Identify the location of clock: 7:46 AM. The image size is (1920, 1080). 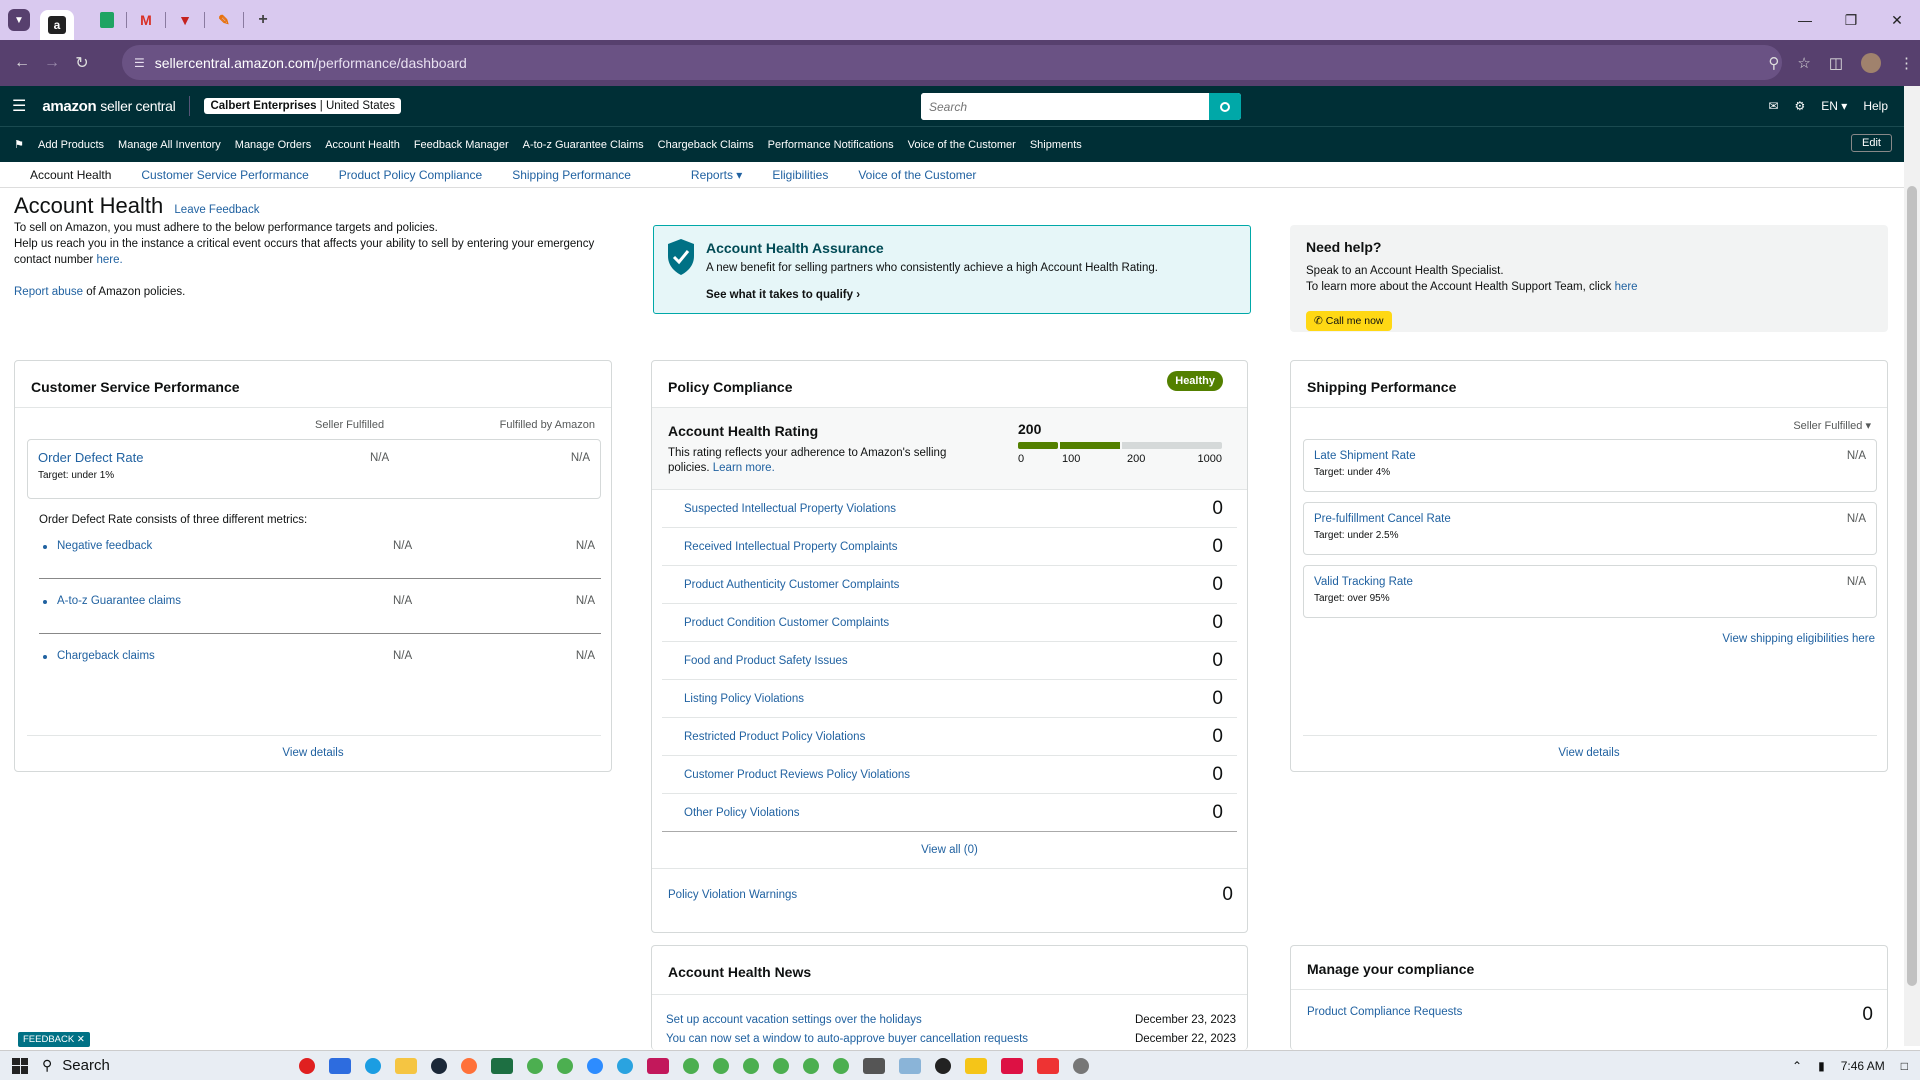
(1863, 1066).